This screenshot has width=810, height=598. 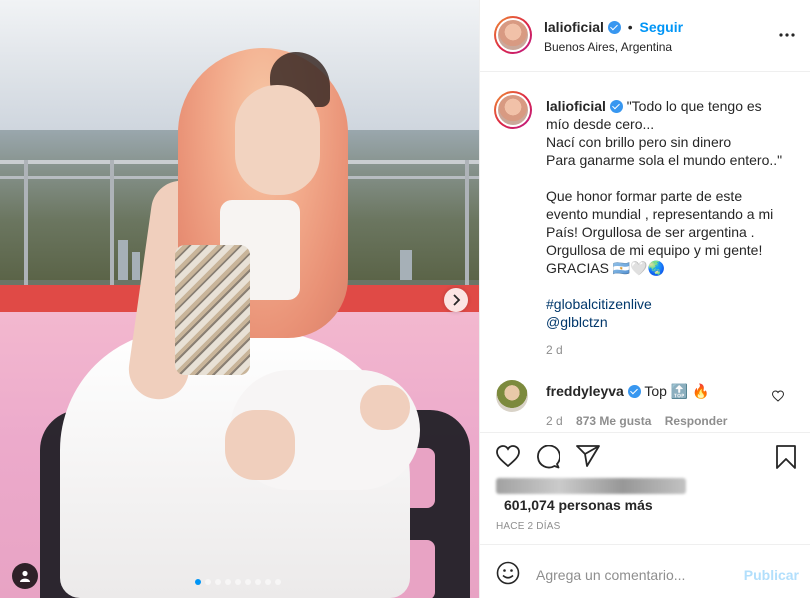 I want to click on comment-bubble-icon, so click(x=548, y=457).